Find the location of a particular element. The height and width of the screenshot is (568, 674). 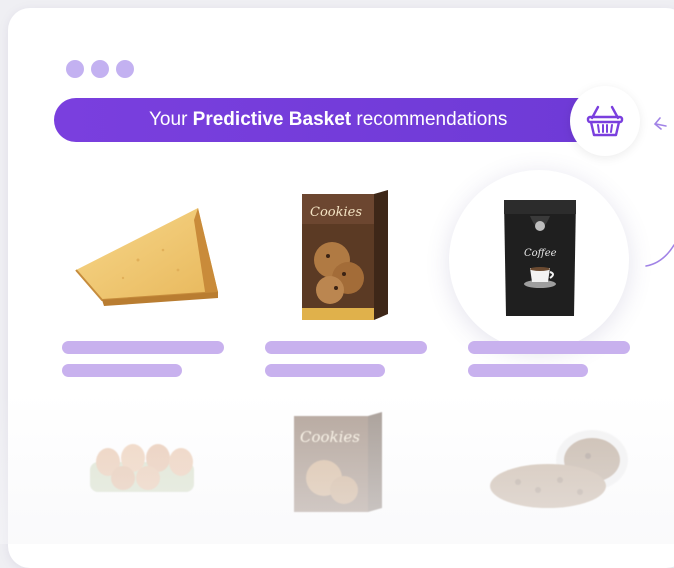

product-cheese is located at coordinates (145, 257).